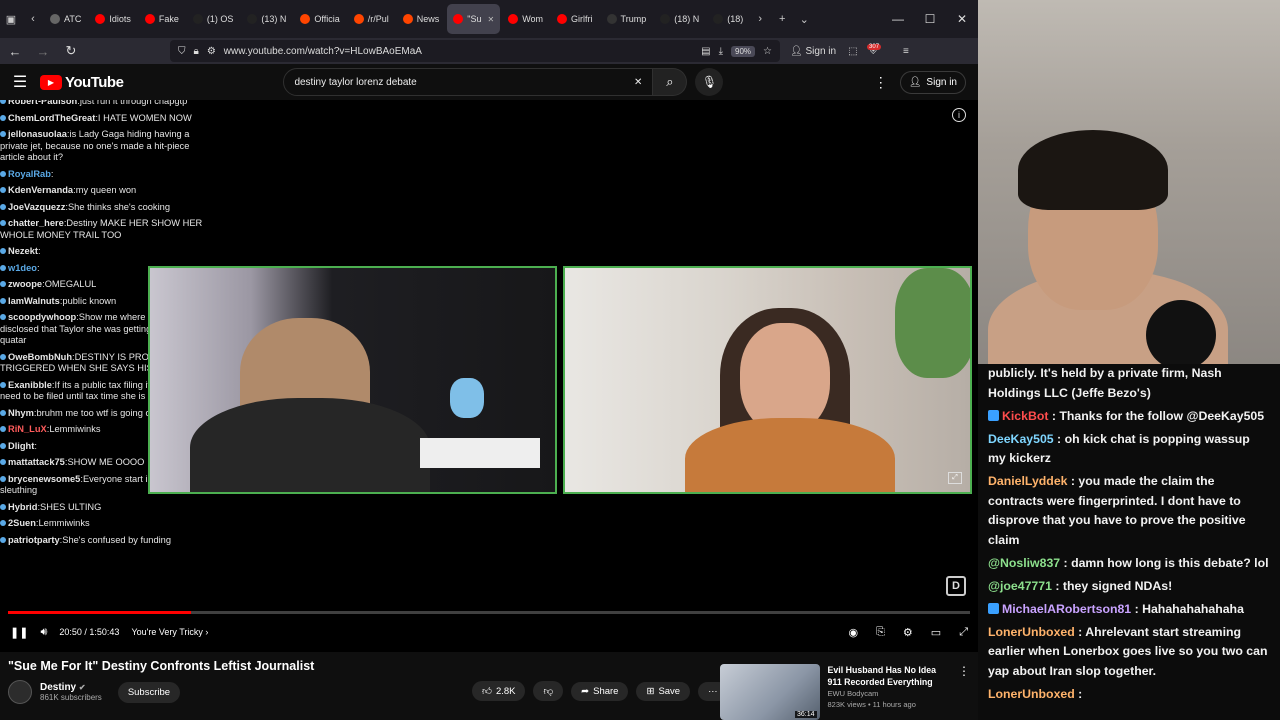 This screenshot has width=1280, height=720. I want to click on dislike-button: 👎︎, so click(548, 691).